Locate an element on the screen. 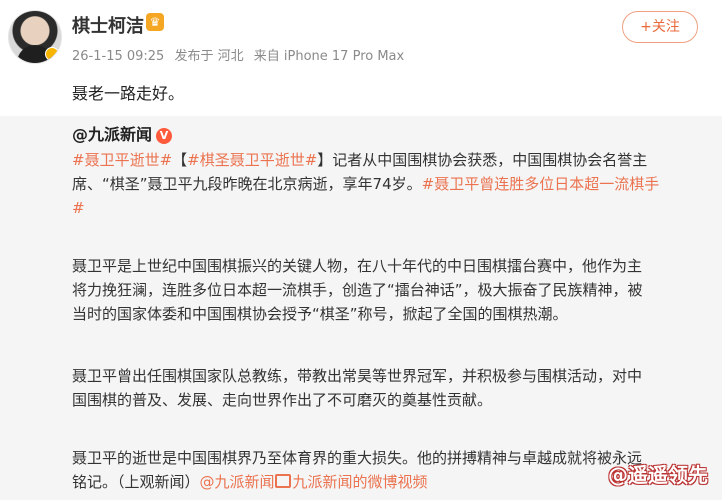 This screenshot has width=722, height=500. hashtag-link: #聂卫平曾连胜多位日本超一流棋手 is located at coordinates (541, 184).